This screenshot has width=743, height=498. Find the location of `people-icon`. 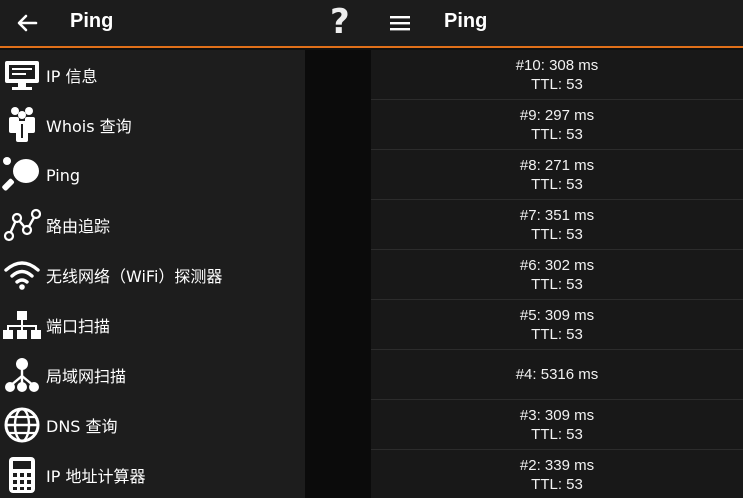

people-icon is located at coordinates (22, 125).